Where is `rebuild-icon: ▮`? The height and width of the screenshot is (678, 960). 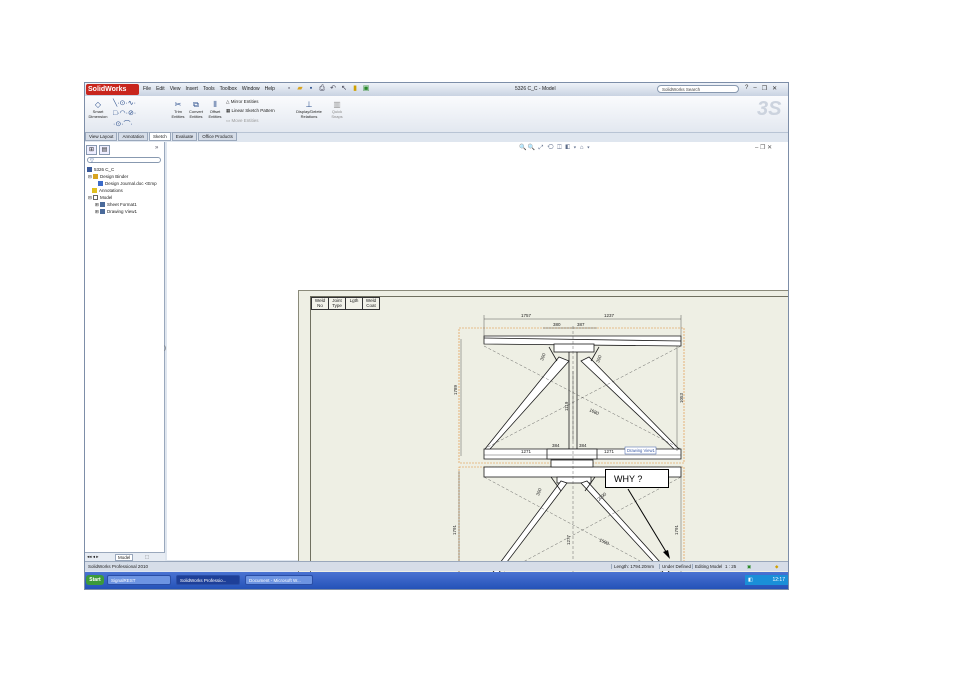
rebuild-icon: ▮ is located at coordinates (355, 89).